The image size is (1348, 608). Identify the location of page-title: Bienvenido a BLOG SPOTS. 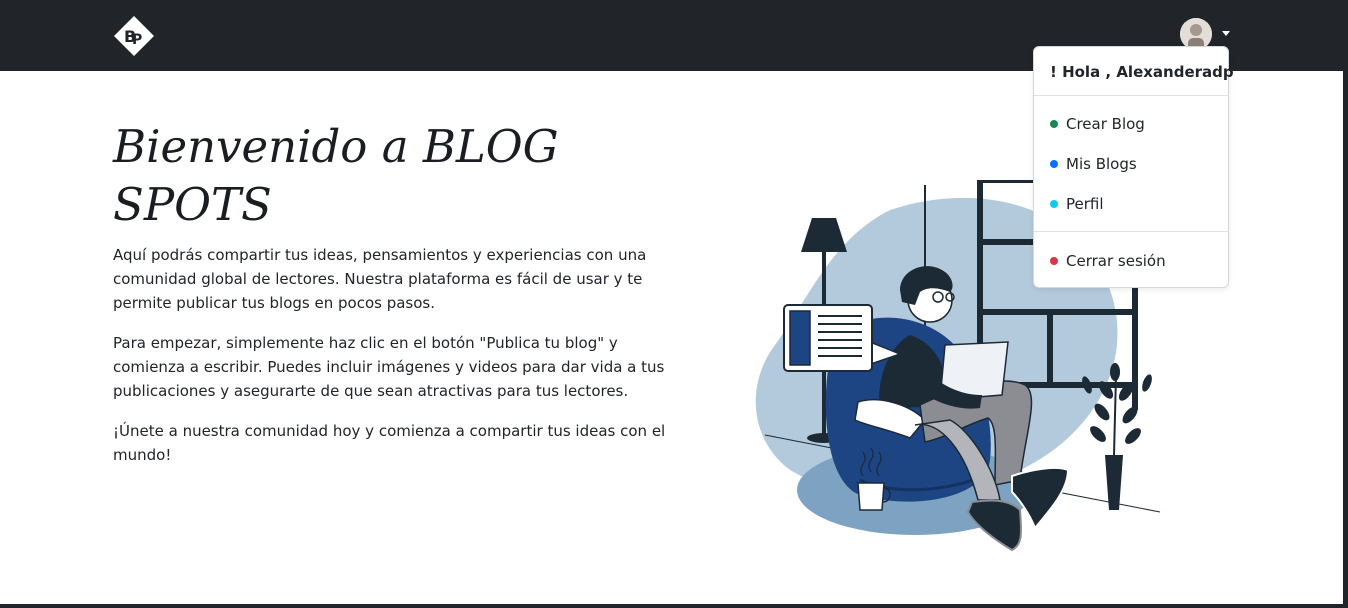
(336, 175).